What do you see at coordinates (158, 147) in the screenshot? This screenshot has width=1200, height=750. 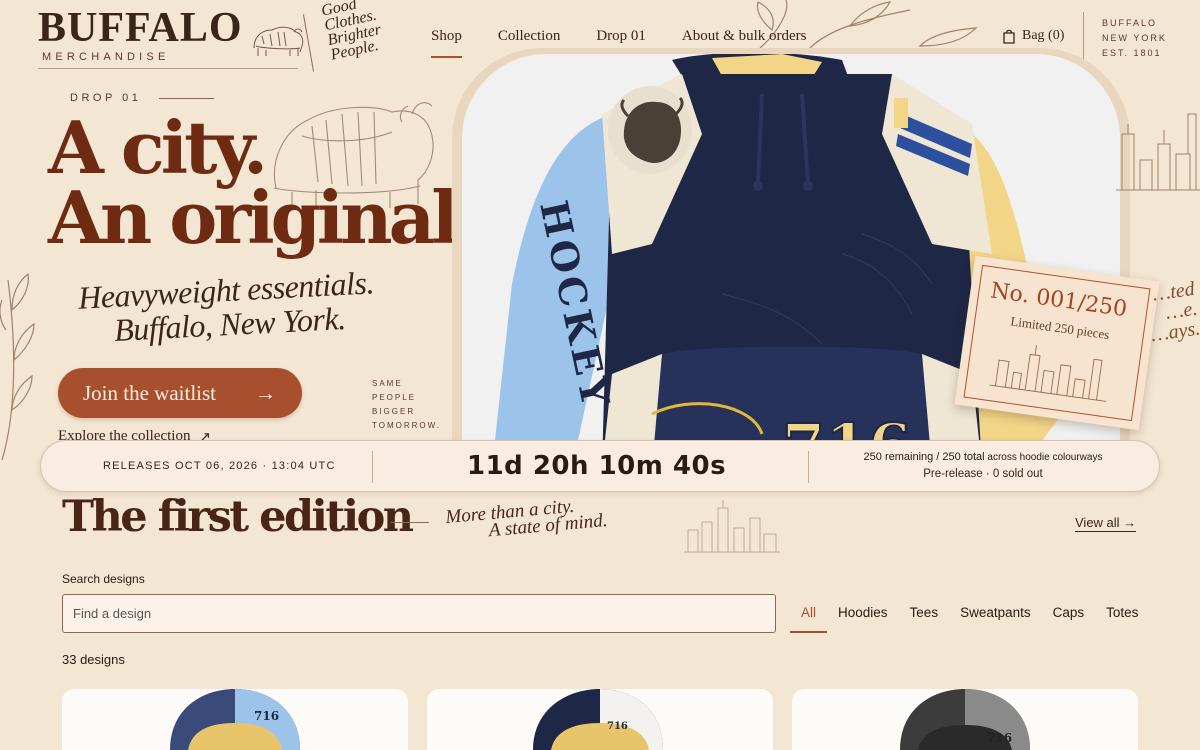 I see `hero-title-line-1: A city.` at bounding box center [158, 147].